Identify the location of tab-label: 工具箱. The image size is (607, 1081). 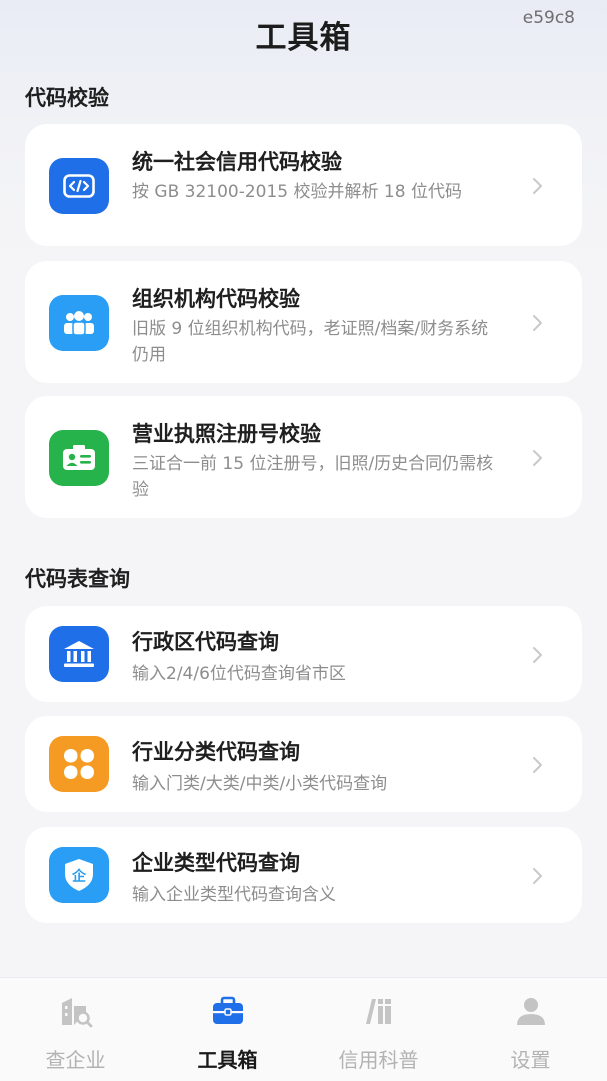
(227, 1060).